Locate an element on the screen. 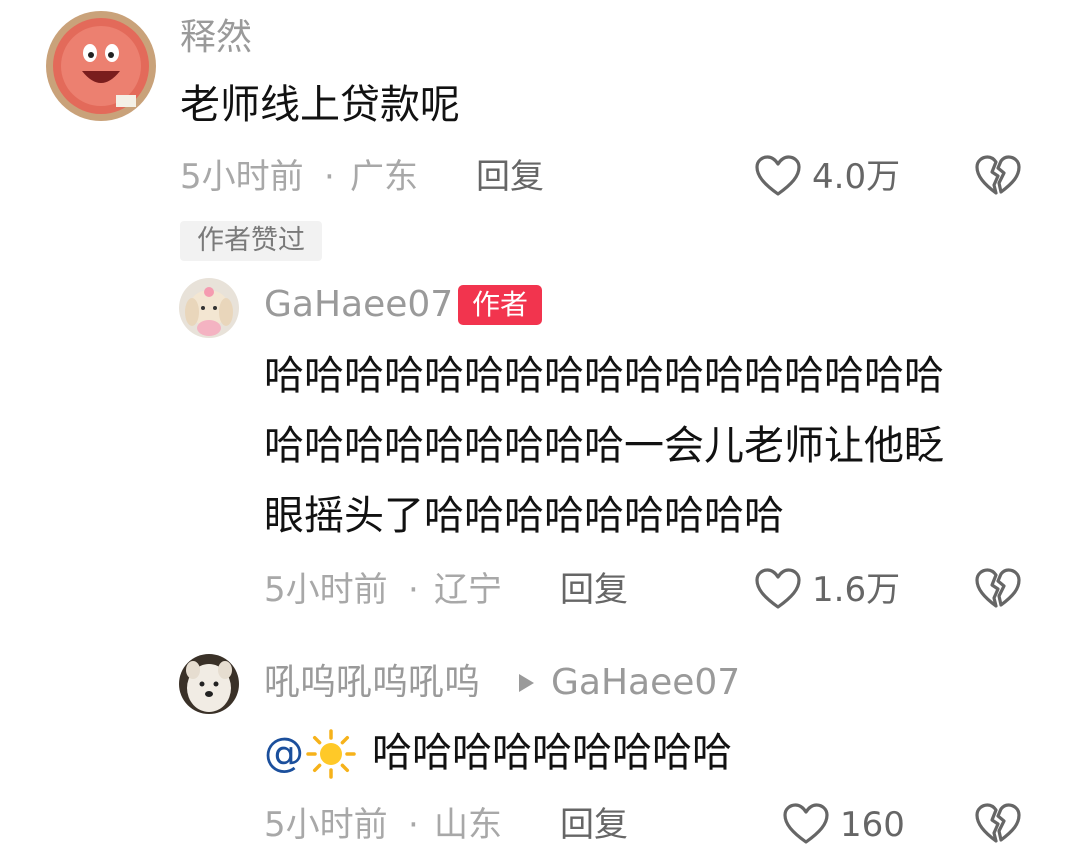  mention-link: @ is located at coordinates (284, 753).